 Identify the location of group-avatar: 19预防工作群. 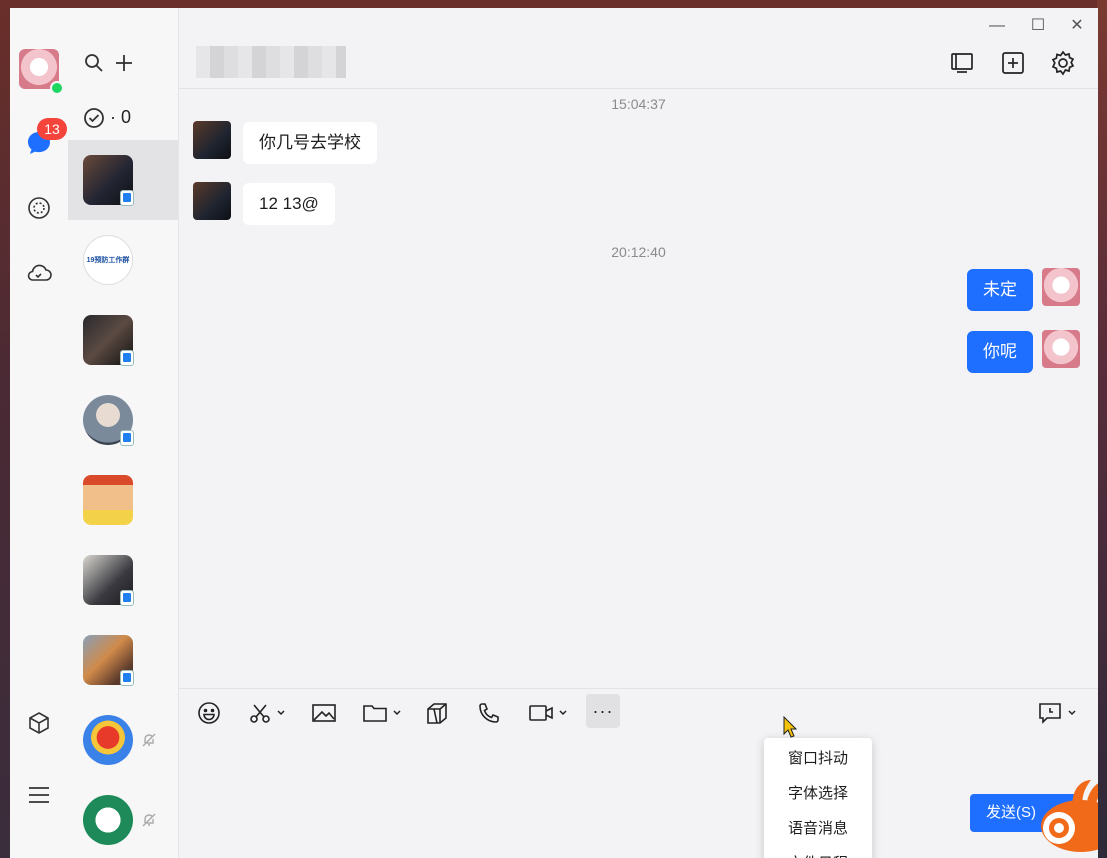
(108, 260).